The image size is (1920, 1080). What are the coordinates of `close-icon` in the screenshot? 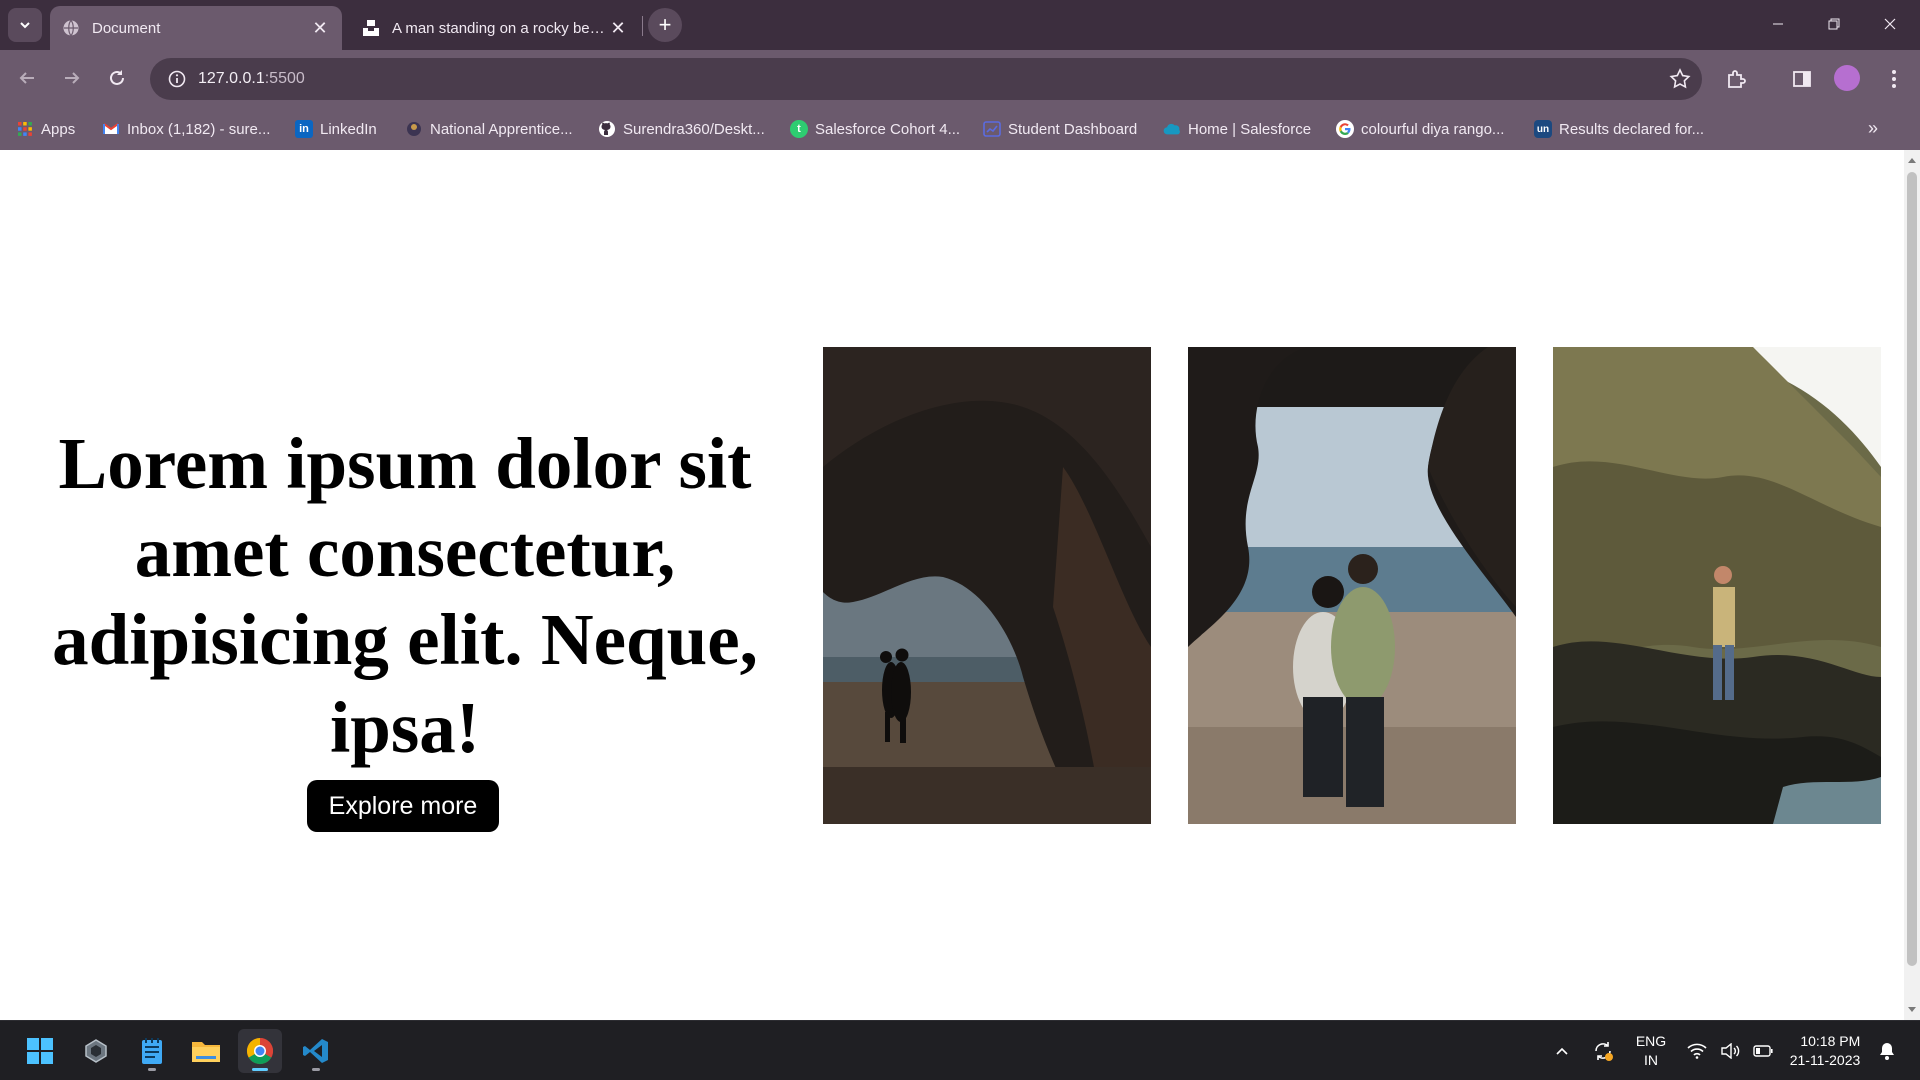 It's located at (1890, 24).